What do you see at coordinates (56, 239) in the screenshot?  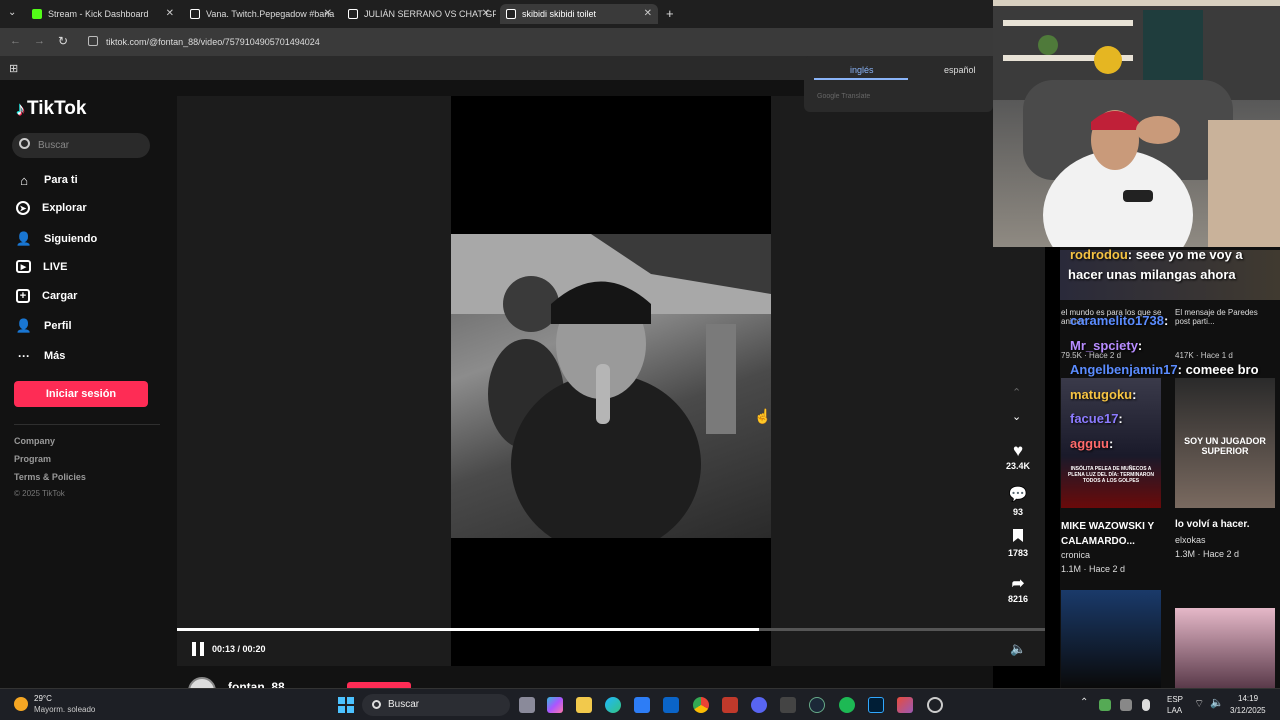 I see `nav-siguiendo: 👤 Siguiendo` at bounding box center [56, 239].